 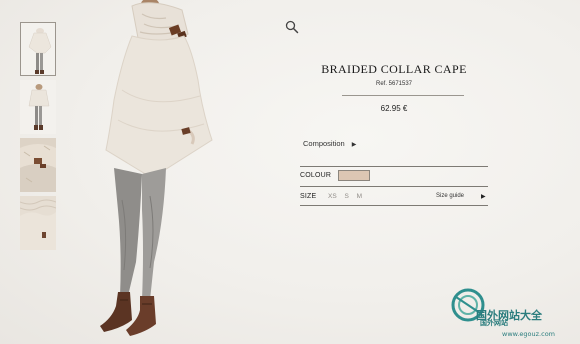 I want to click on thumbnail-back-view, so click(x=38, y=107).